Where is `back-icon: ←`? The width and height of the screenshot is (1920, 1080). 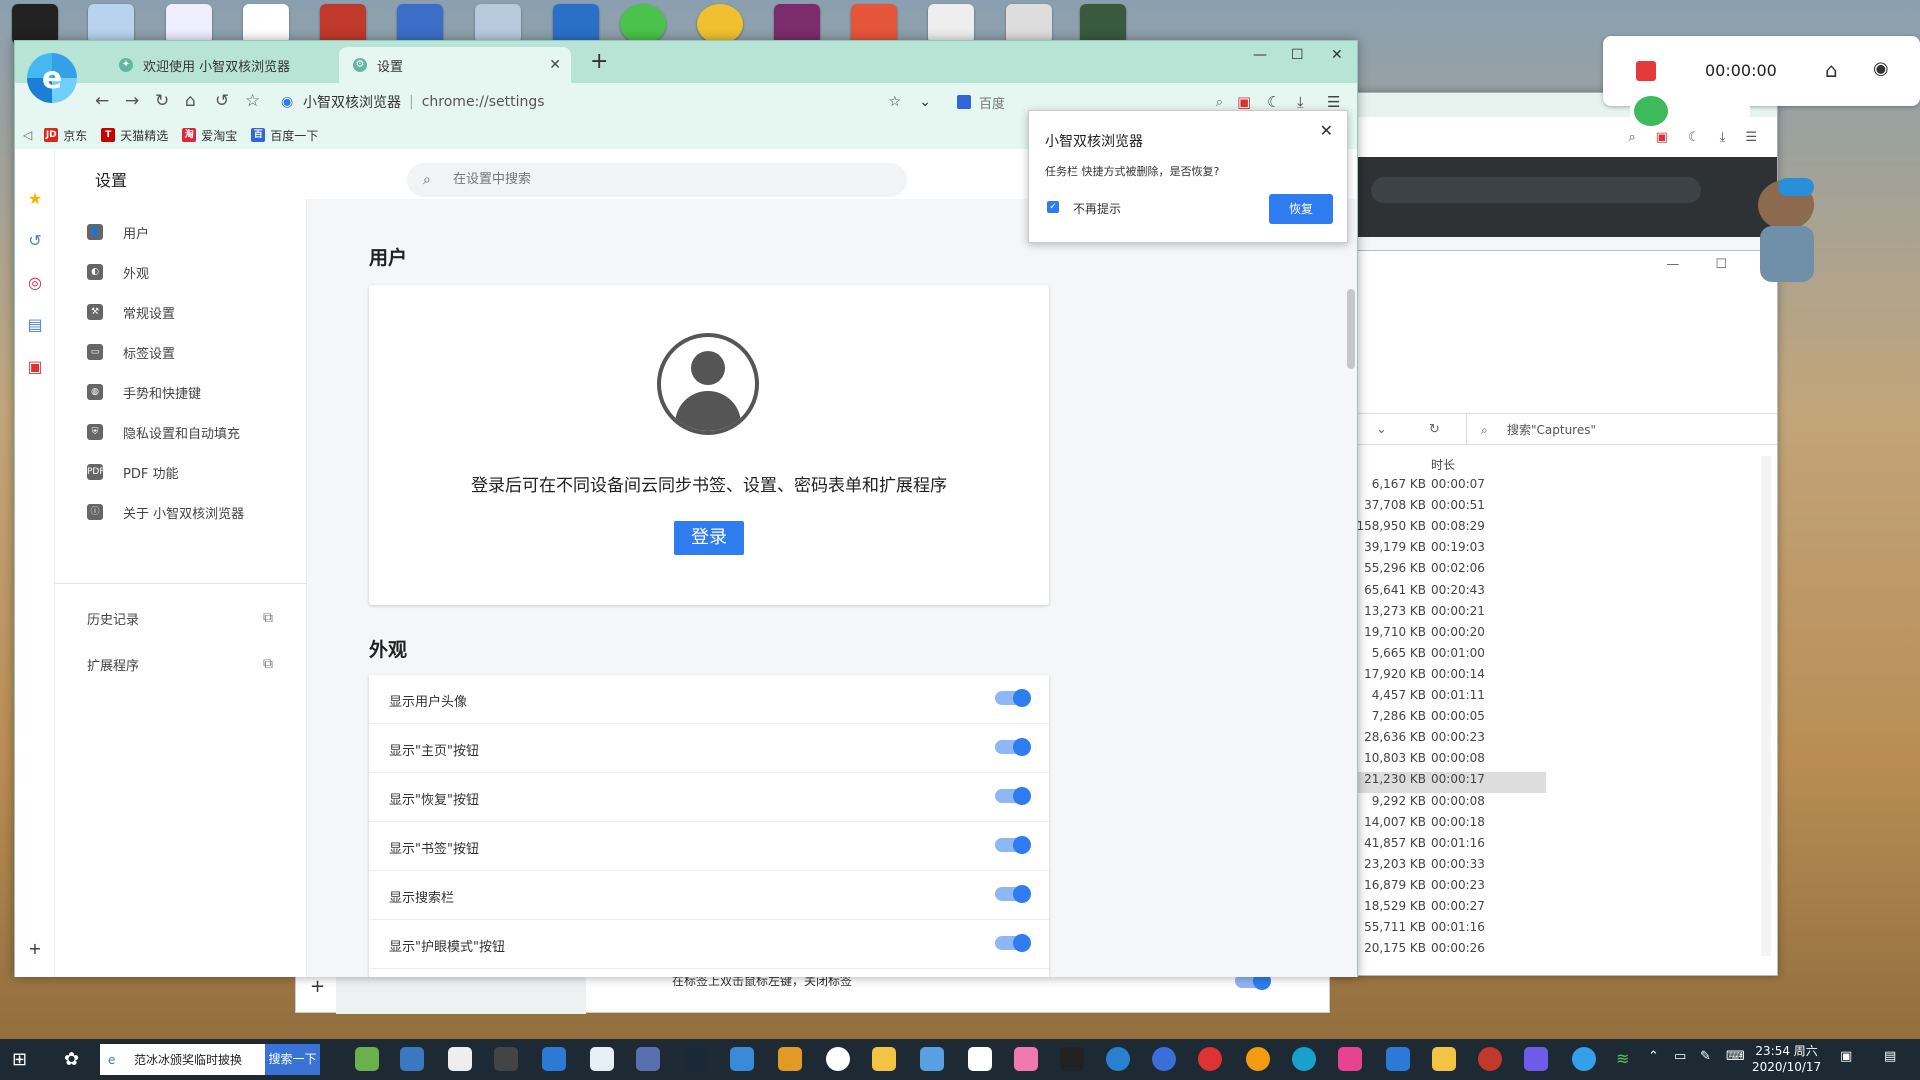
back-icon: ← is located at coordinates (102, 101).